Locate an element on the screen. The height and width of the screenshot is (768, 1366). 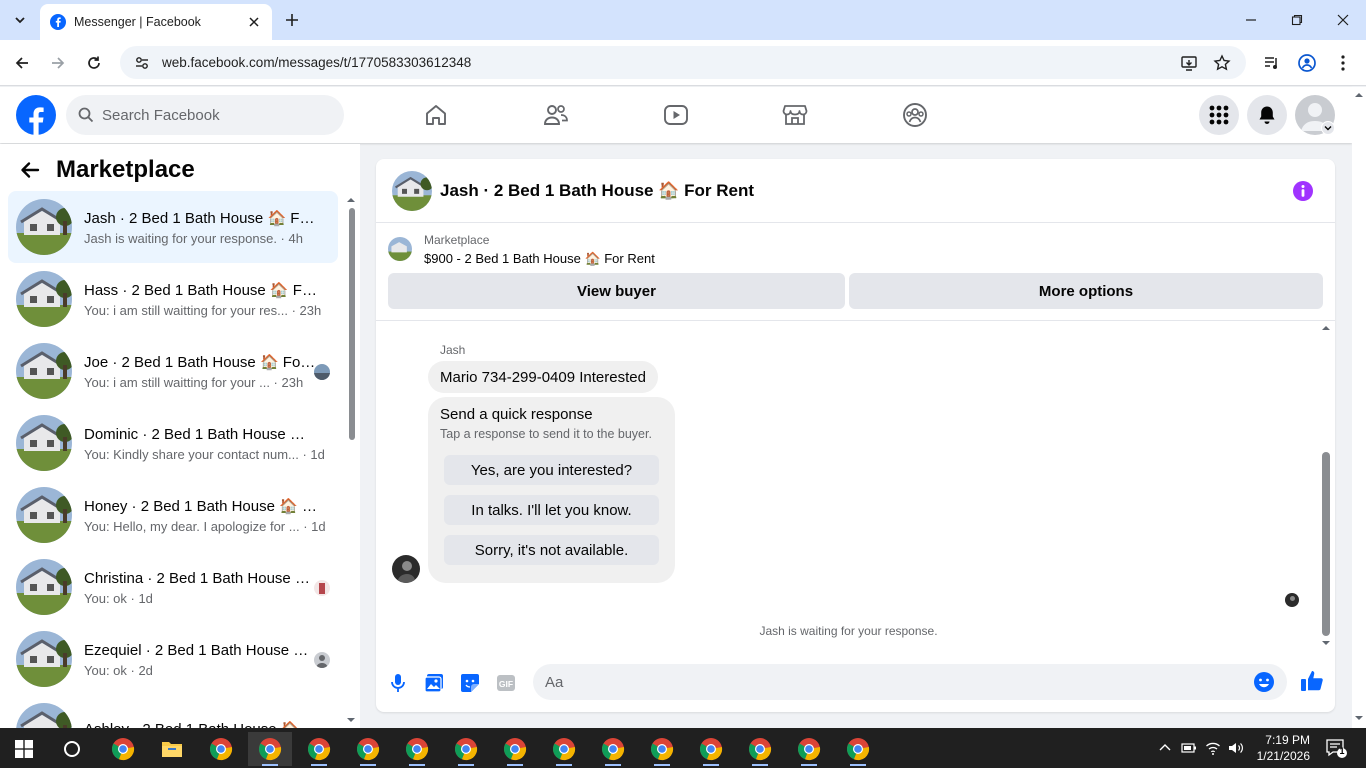
media-controls-icon is located at coordinates (1272, 63).